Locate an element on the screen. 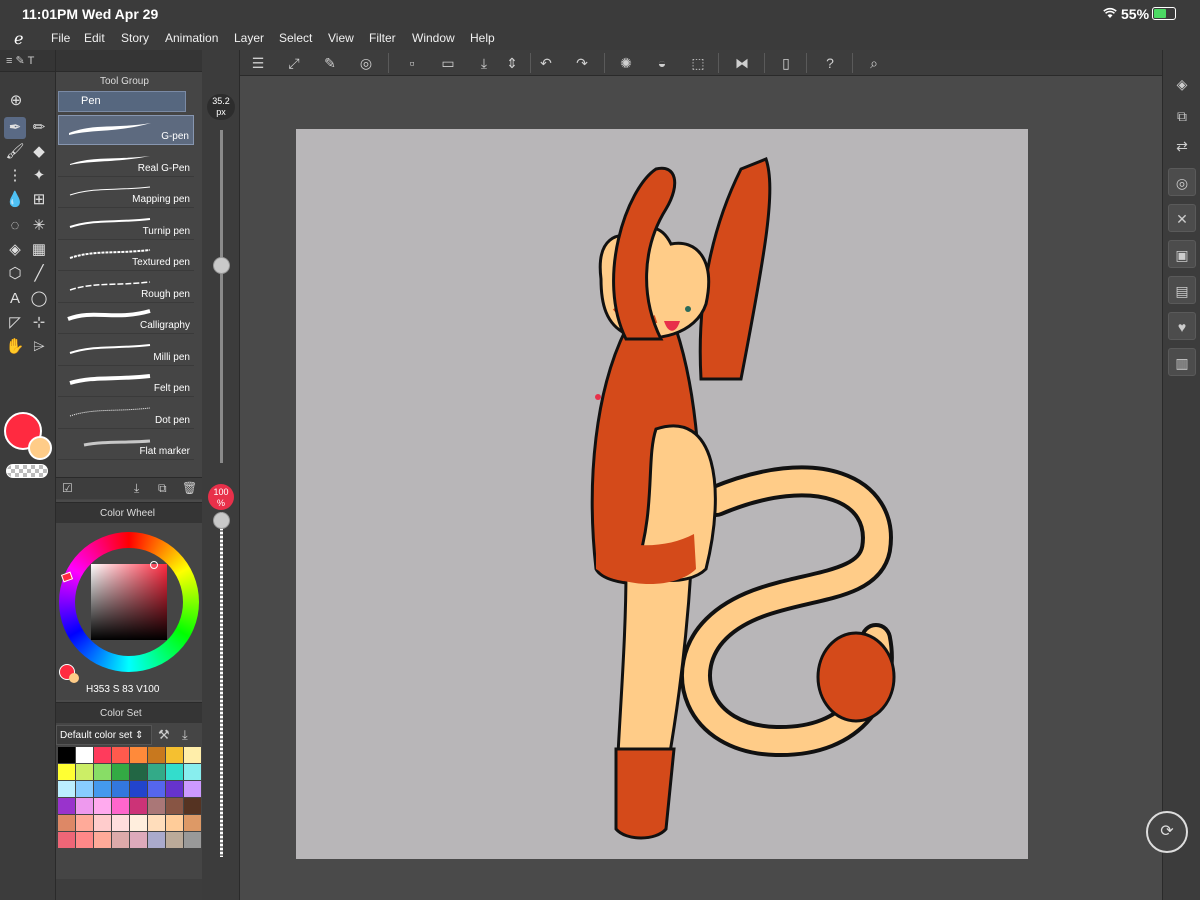 This screenshot has height=900, width=1200. ruler-tool-icon: ⊹ is located at coordinates (39, 323).